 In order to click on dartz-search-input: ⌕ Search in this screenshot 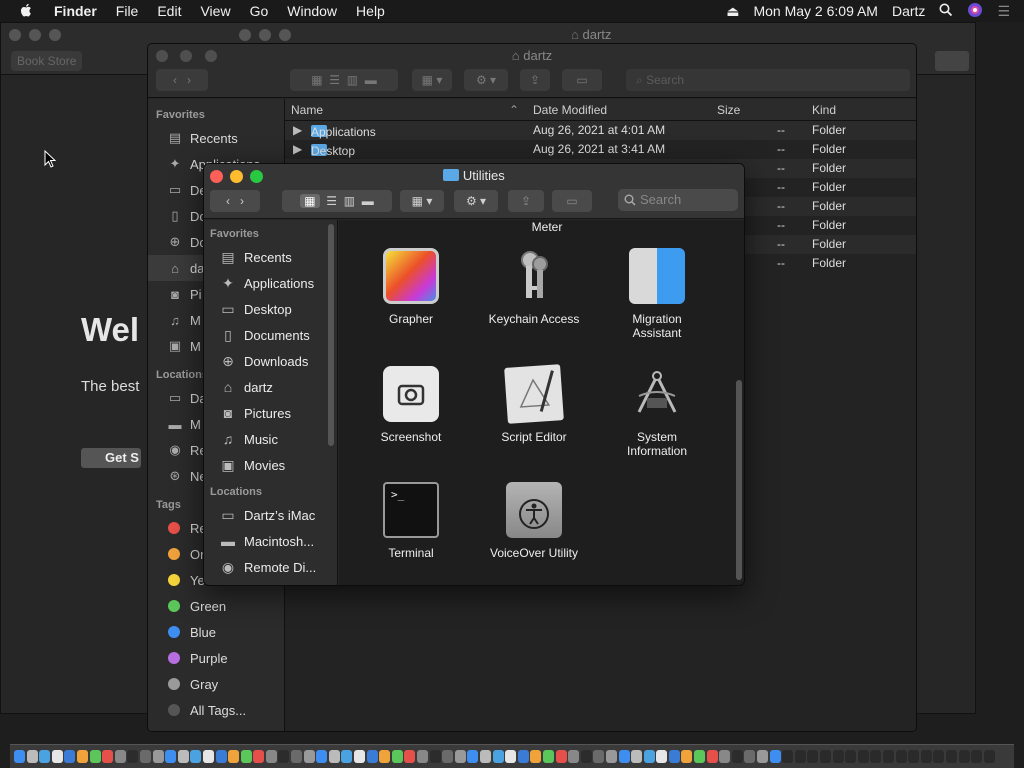, I will do `click(768, 80)`.